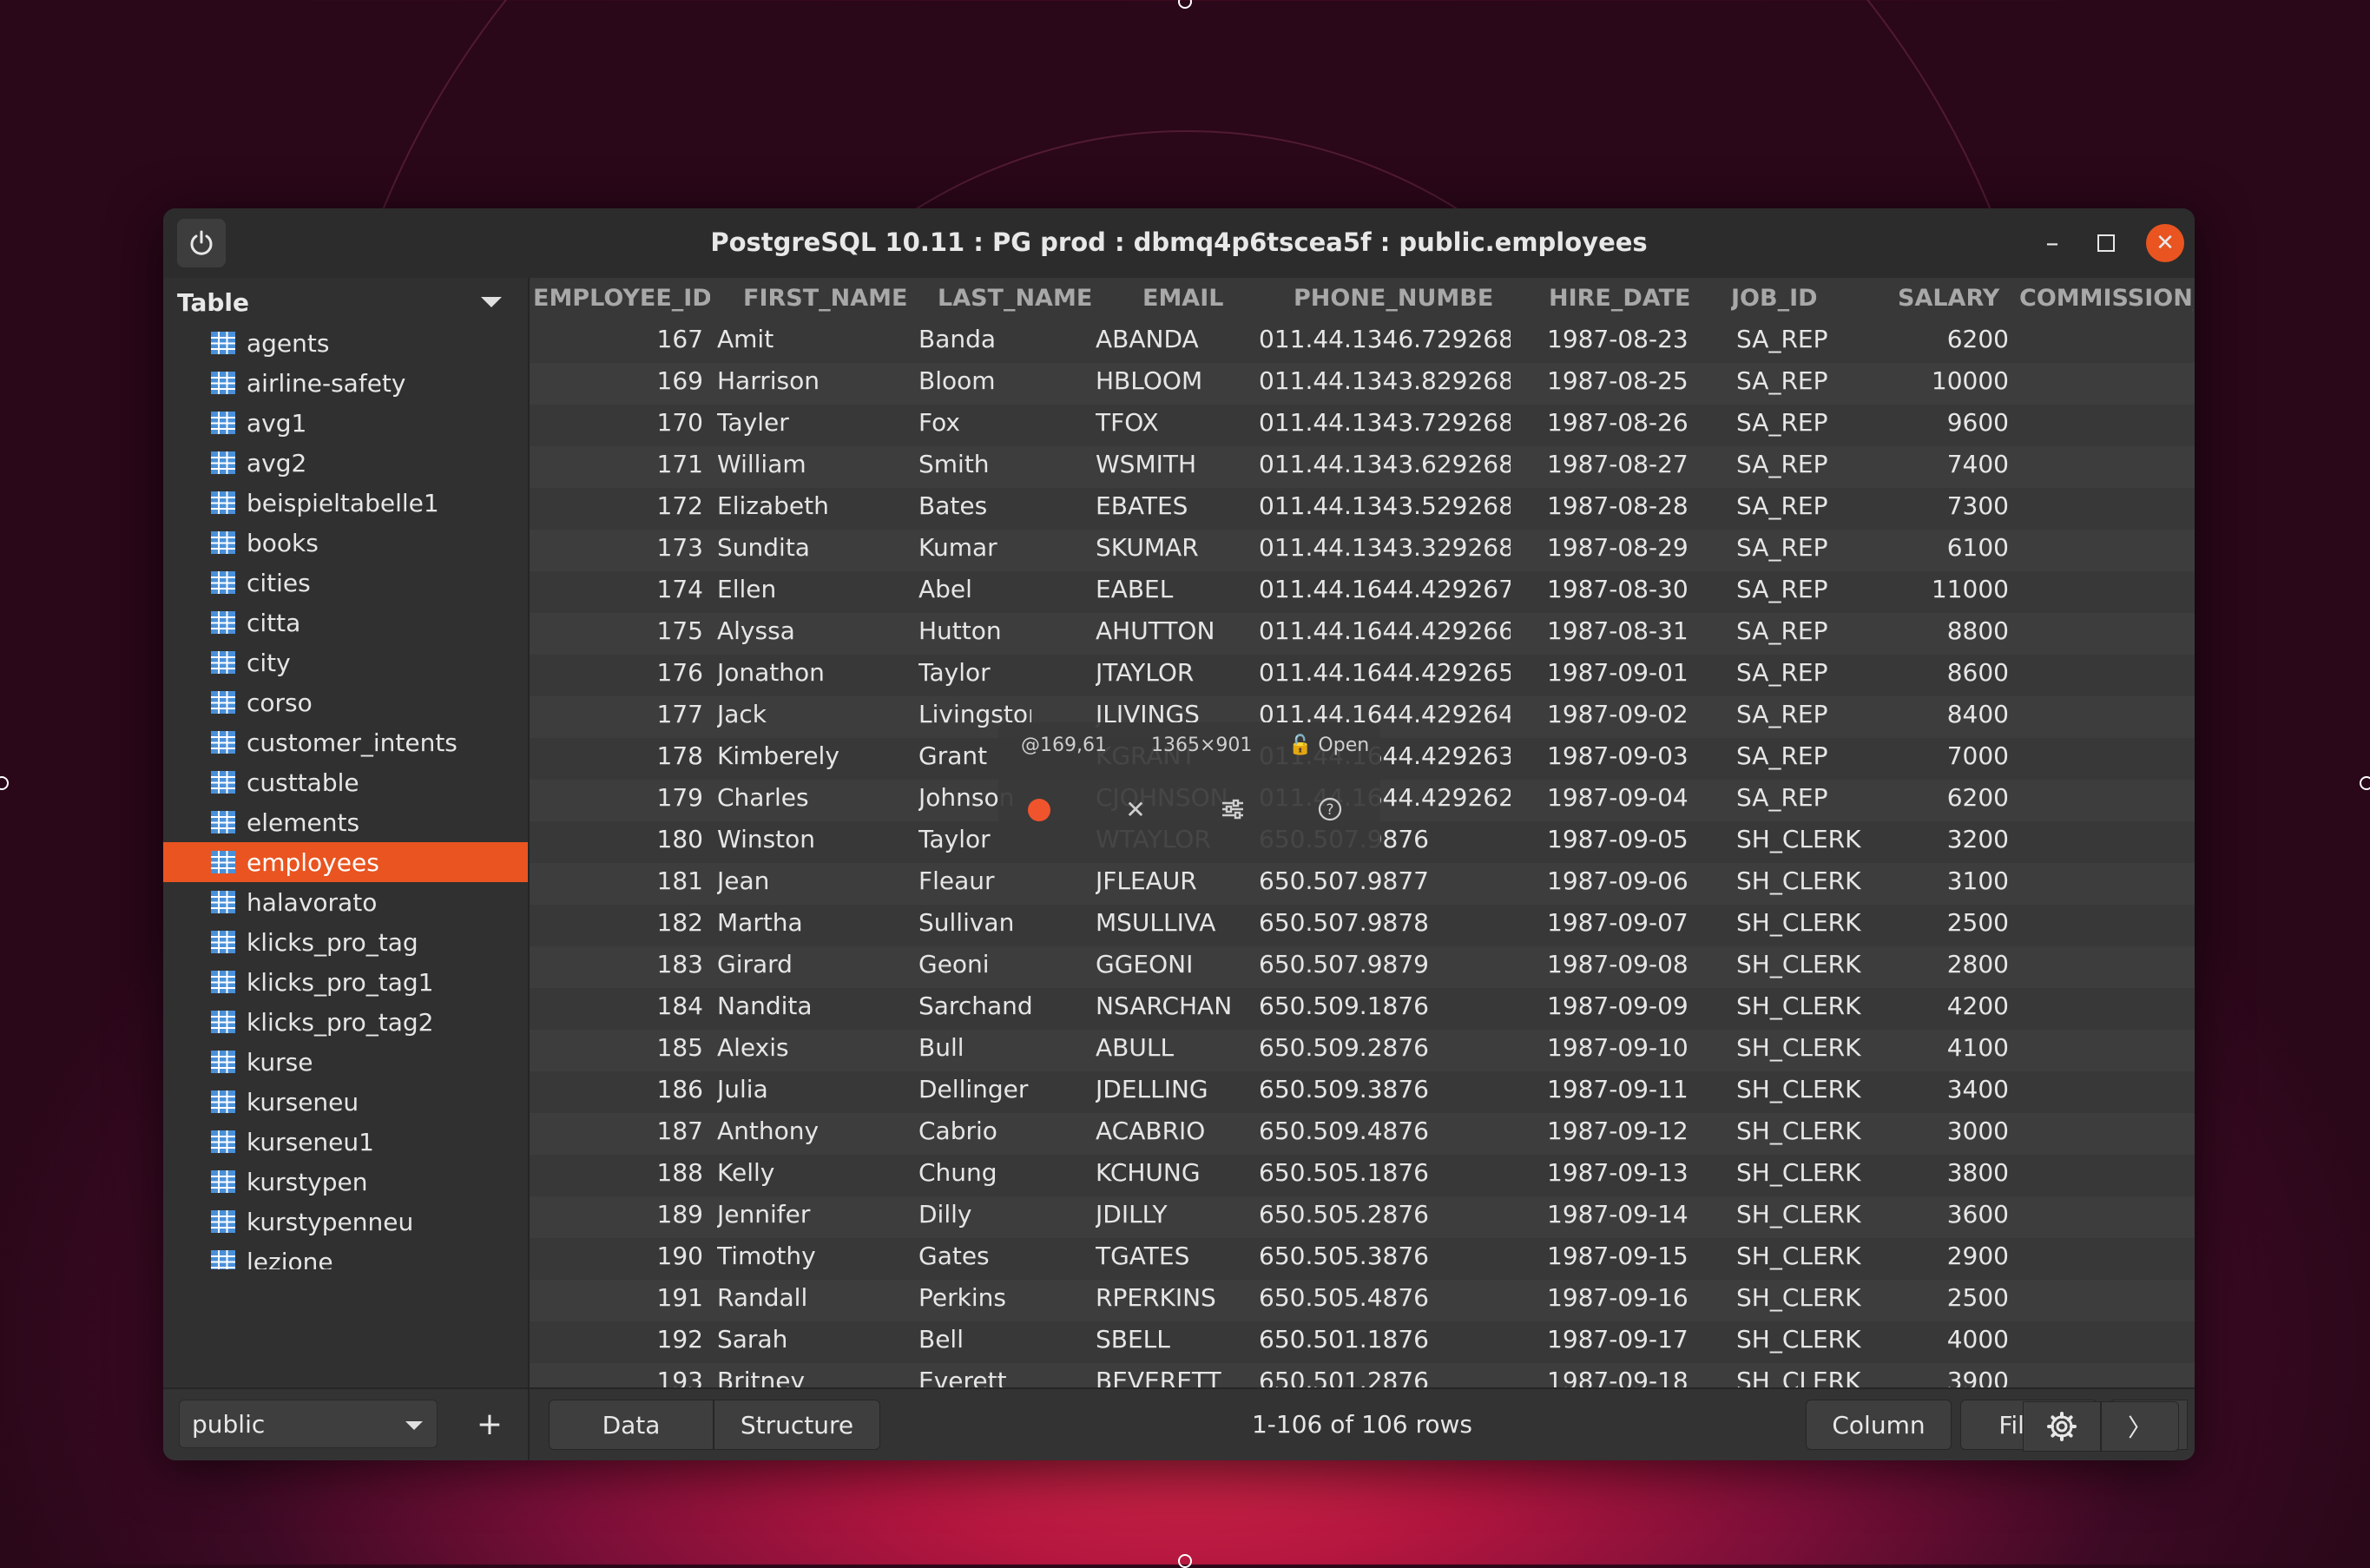 This screenshot has height=1568, width=2370. Describe the element at coordinates (974, 1259) in the screenshot. I see `table-cell: Gates` at that location.